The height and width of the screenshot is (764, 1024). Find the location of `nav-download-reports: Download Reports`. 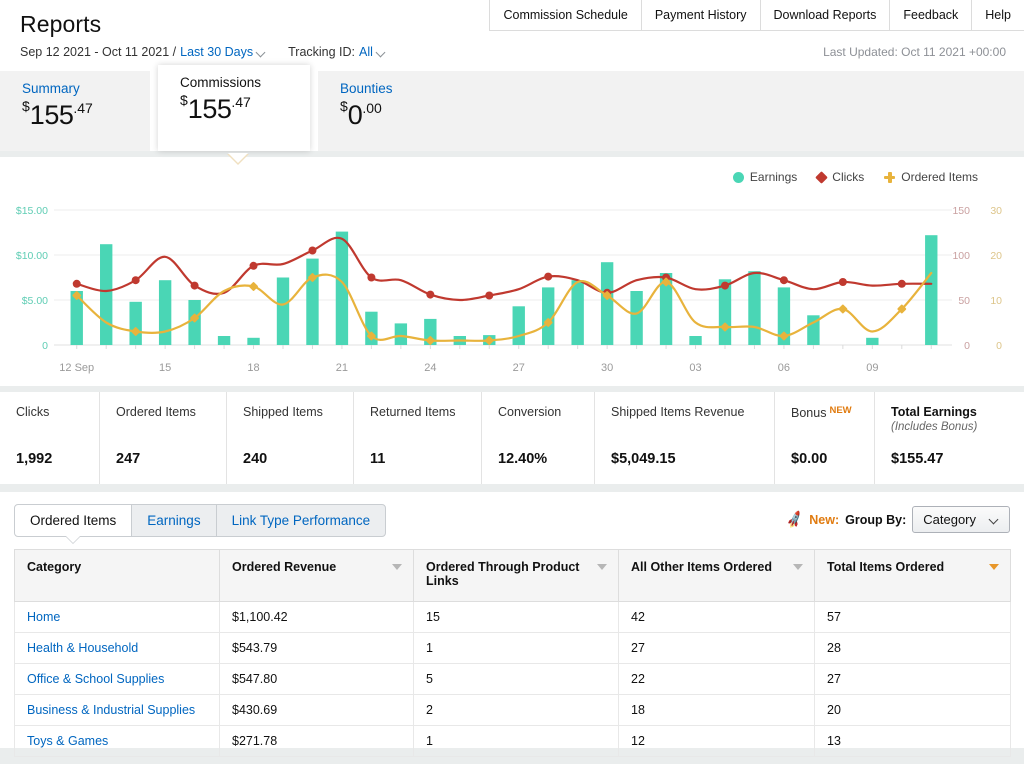

nav-download-reports: Download Reports is located at coordinates (824, 15).